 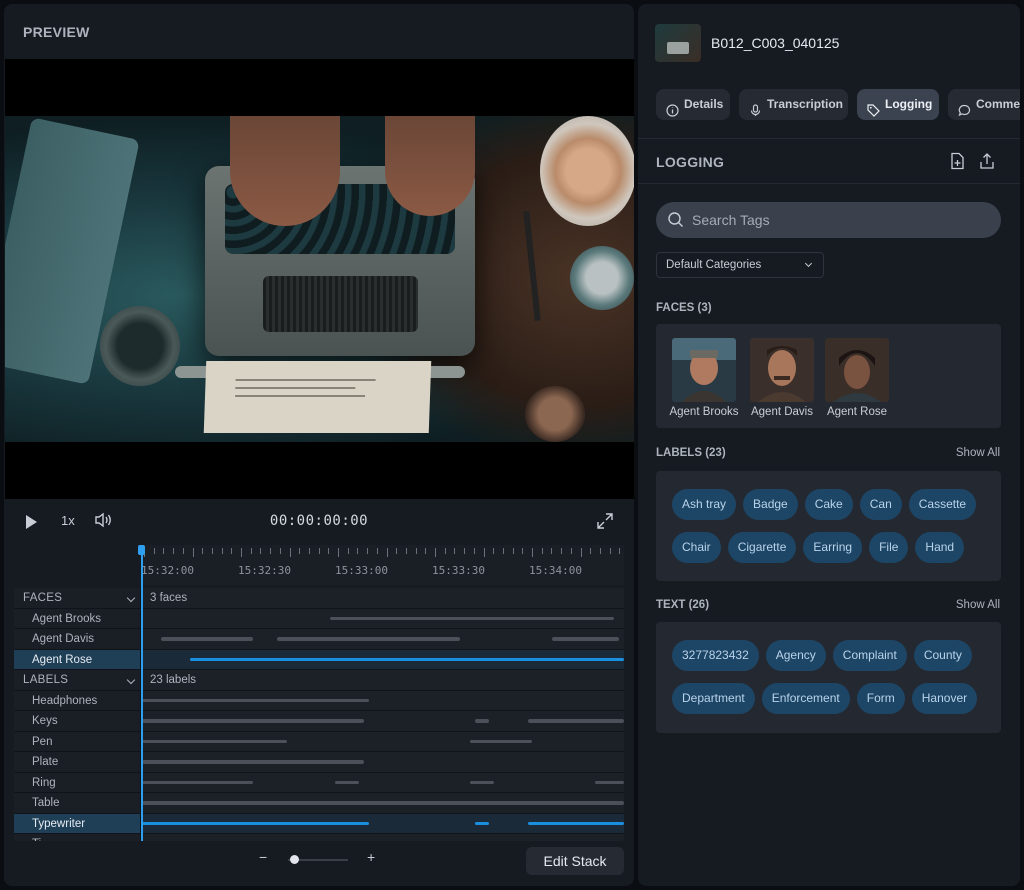 What do you see at coordinates (984, 104) in the screenshot?
I see `tab-comments: Comments` at bounding box center [984, 104].